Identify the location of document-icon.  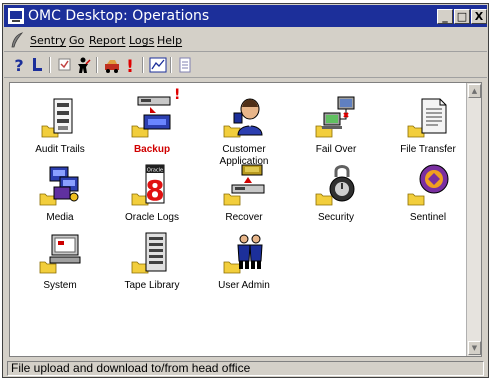
(185, 65).